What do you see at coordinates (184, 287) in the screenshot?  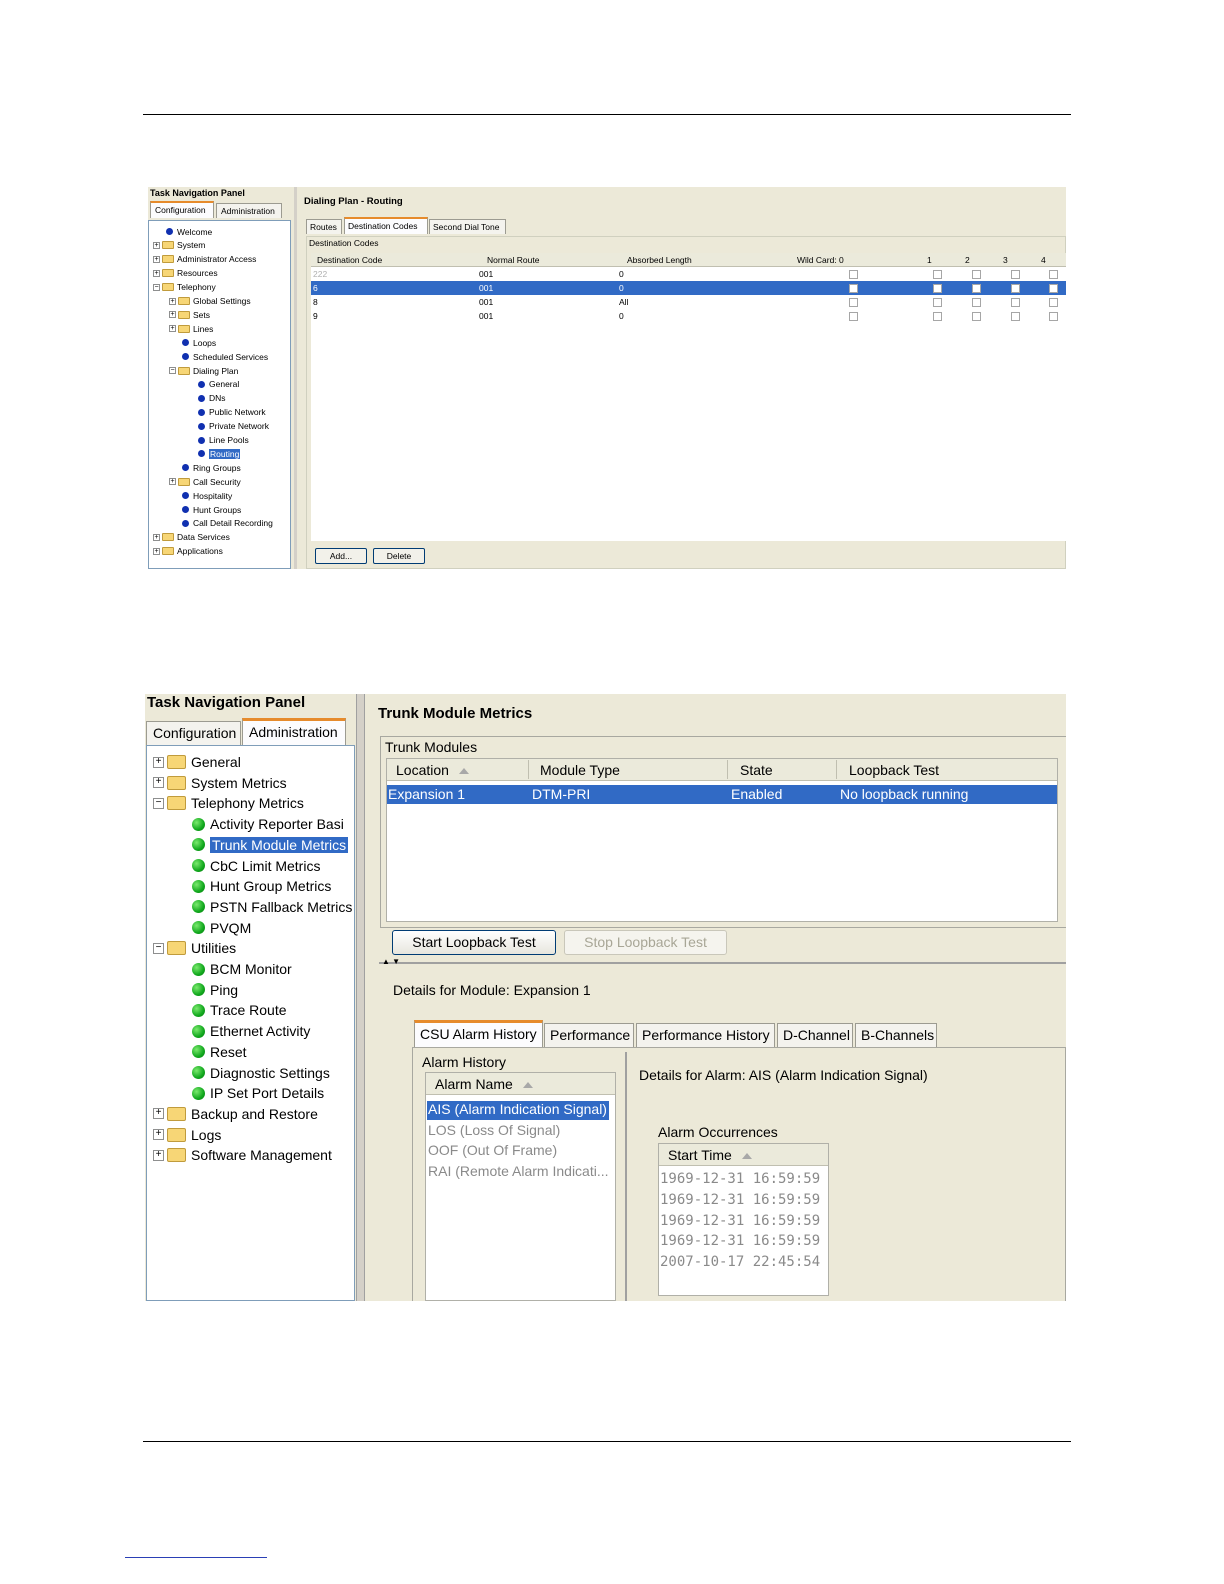 I see `tree-item-telephony: − Telephony` at bounding box center [184, 287].